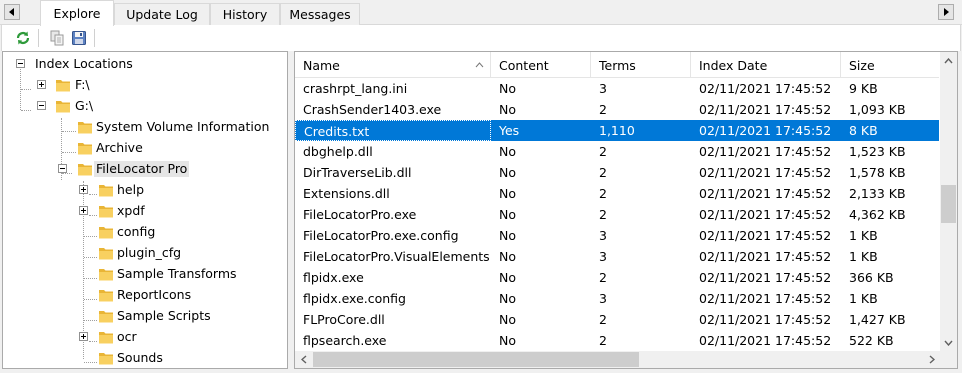 The image size is (962, 373). I want to click on tree-node-drive-g: G:\, so click(143, 106).